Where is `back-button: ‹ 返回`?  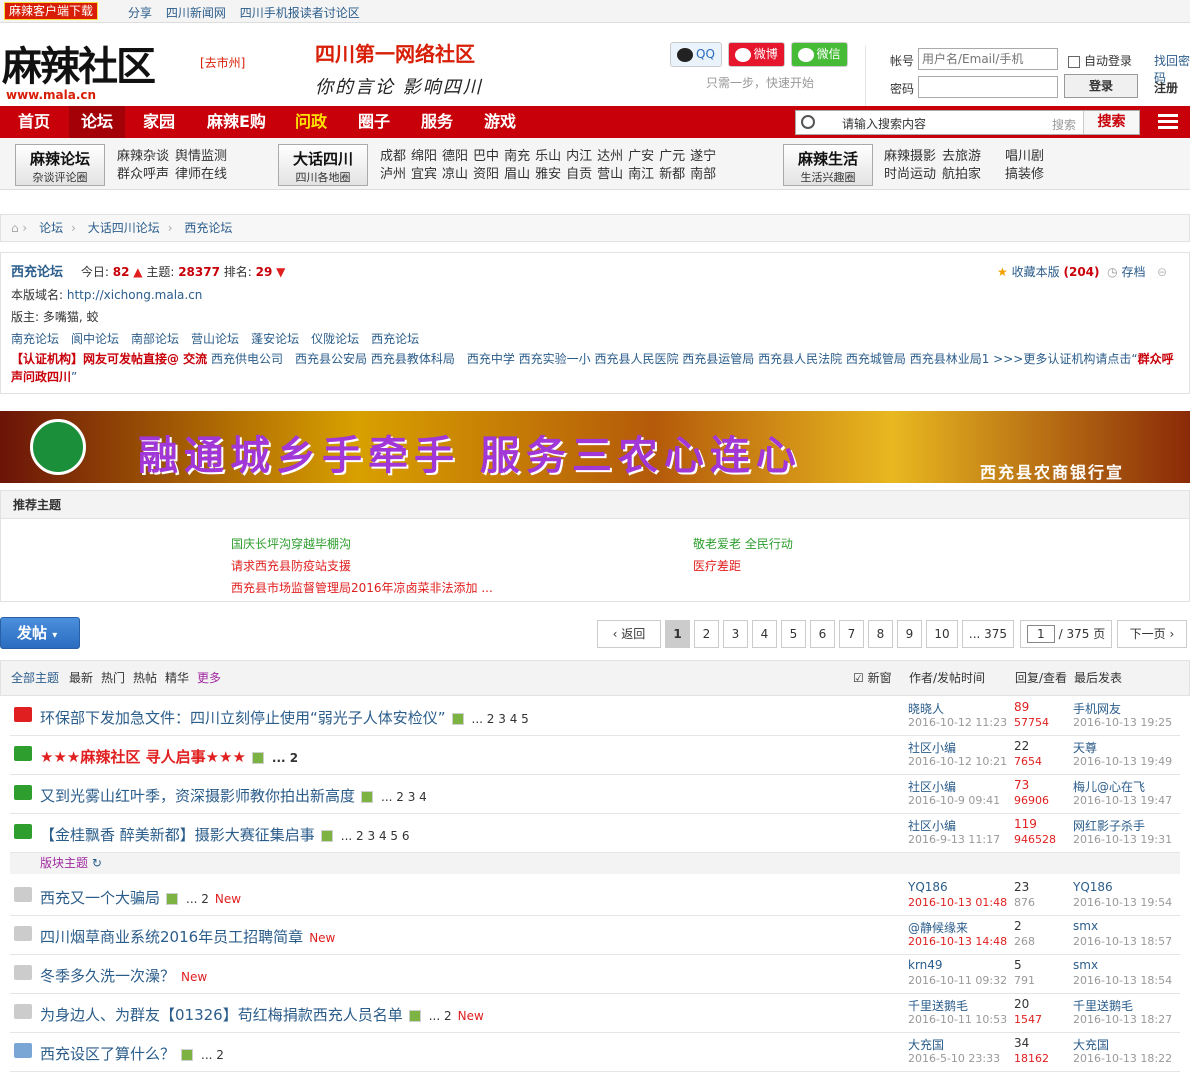
back-button: ‹ 返回 is located at coordinates (629, 634).